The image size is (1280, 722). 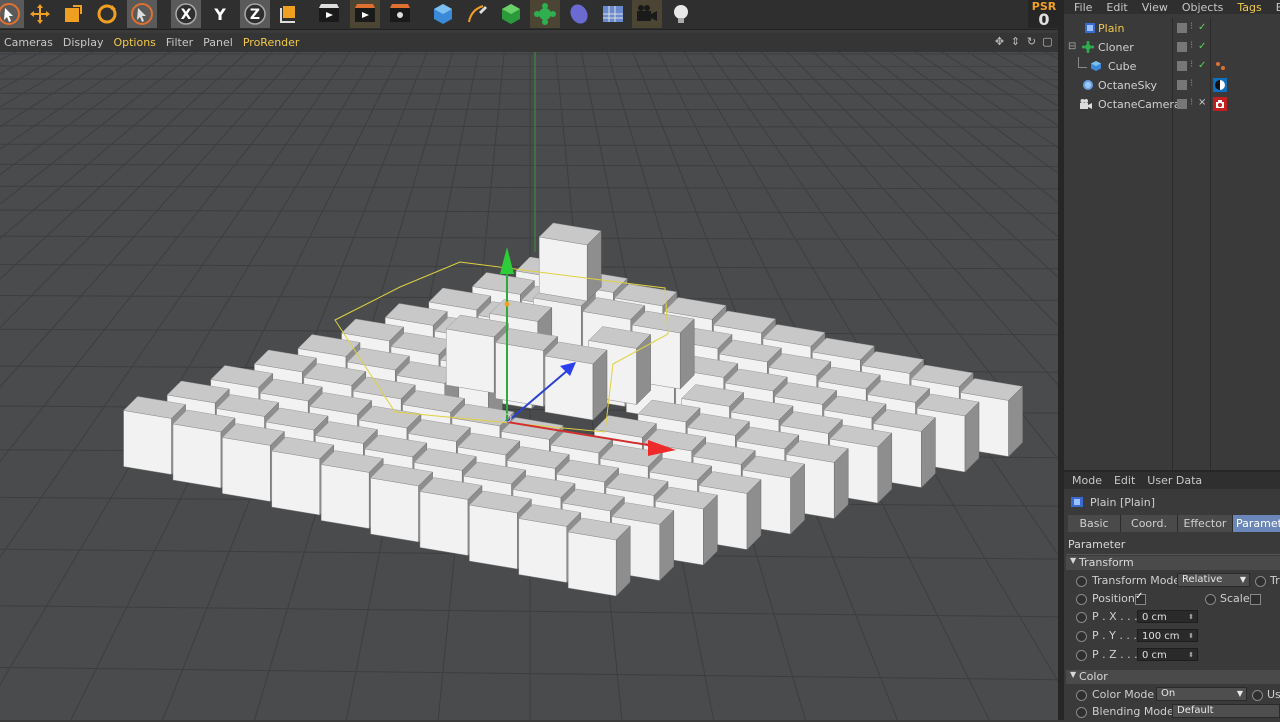 I want to click on blending-mode-select: Default, so click(x=1226, y=711).